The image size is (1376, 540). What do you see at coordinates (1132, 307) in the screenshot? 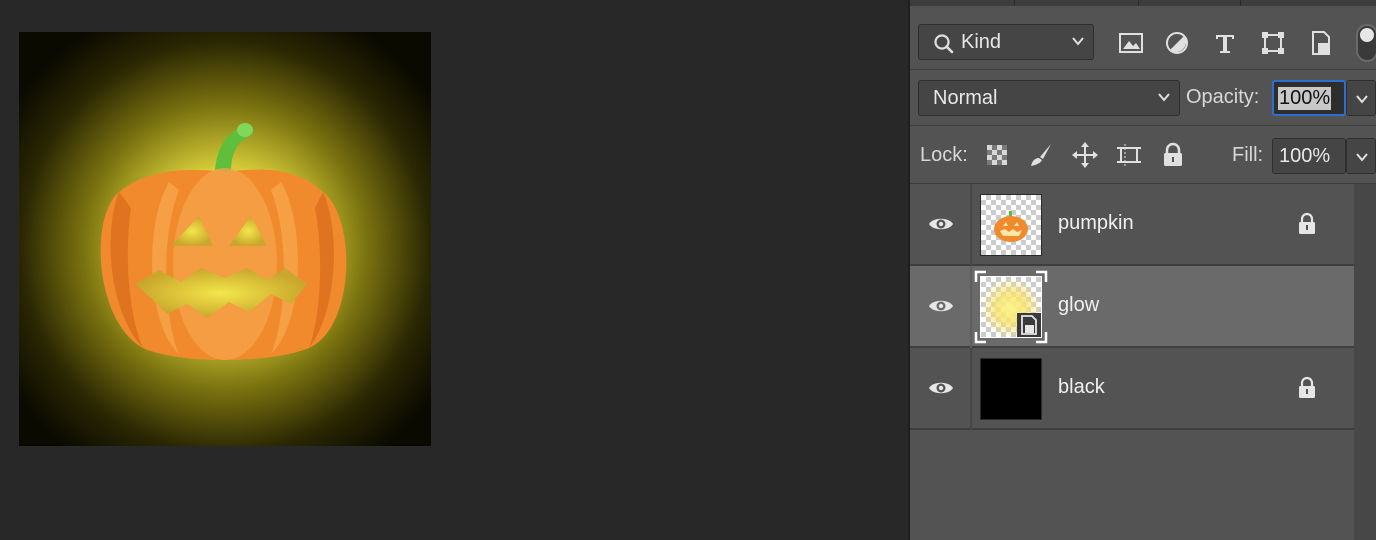
I see `layer-row-glow: glow` at bounding box center [1132, 307].